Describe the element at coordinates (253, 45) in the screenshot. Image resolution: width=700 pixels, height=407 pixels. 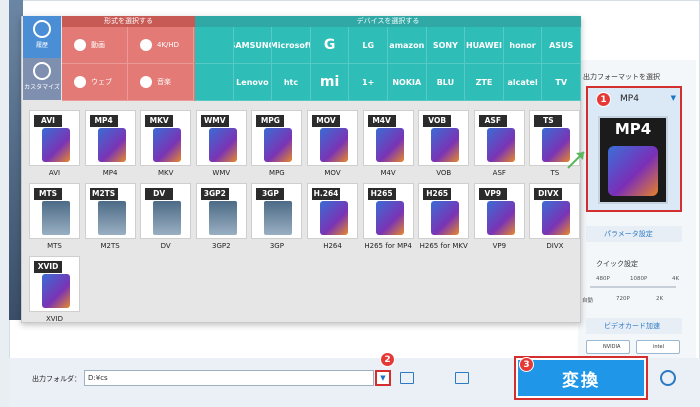
I see `device-category-1: SAMSUNG` at that location.